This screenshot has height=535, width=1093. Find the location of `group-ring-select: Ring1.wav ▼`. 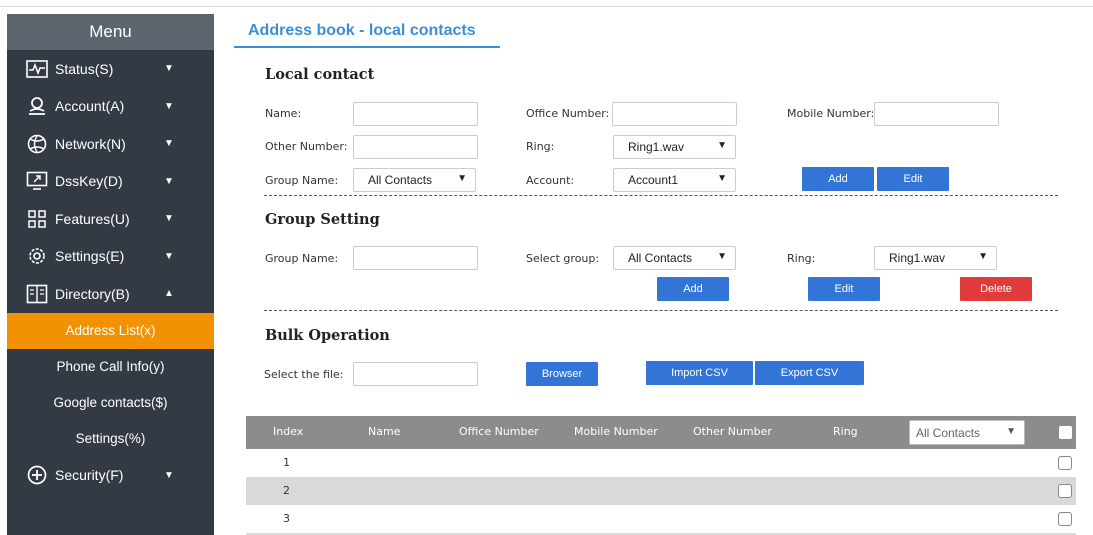

group-ring-select: Ring1.wav ▼ is located at coordinates (935, 258).